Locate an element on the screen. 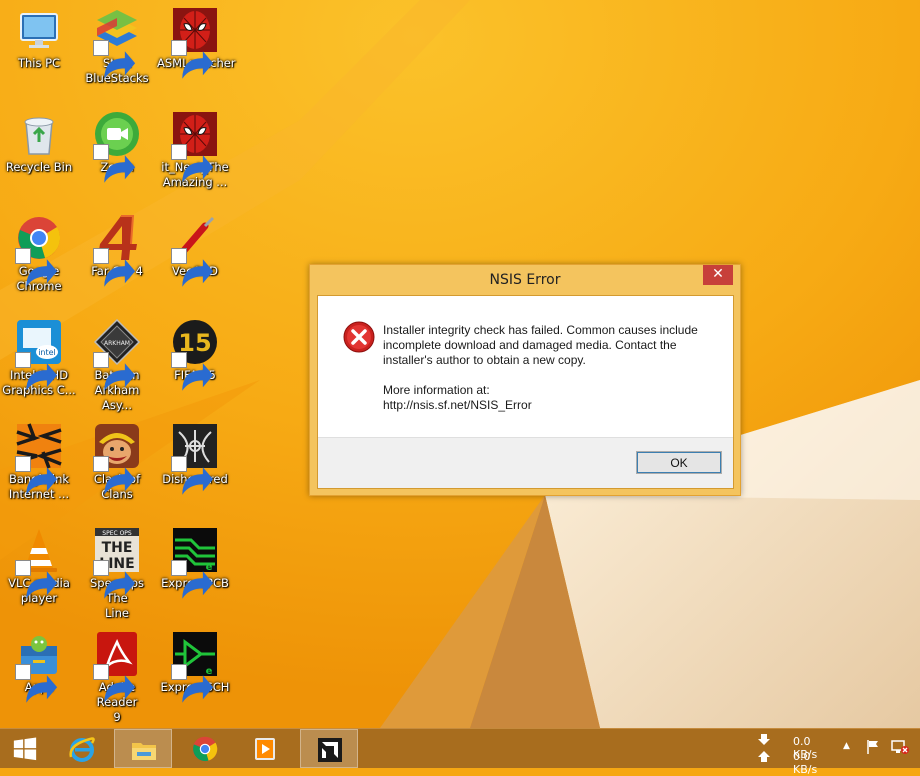 The width and height of the screenshot is (920, 776). dialog-titlebar: NSIS Error ✕ is located at coordinates (525, 280).